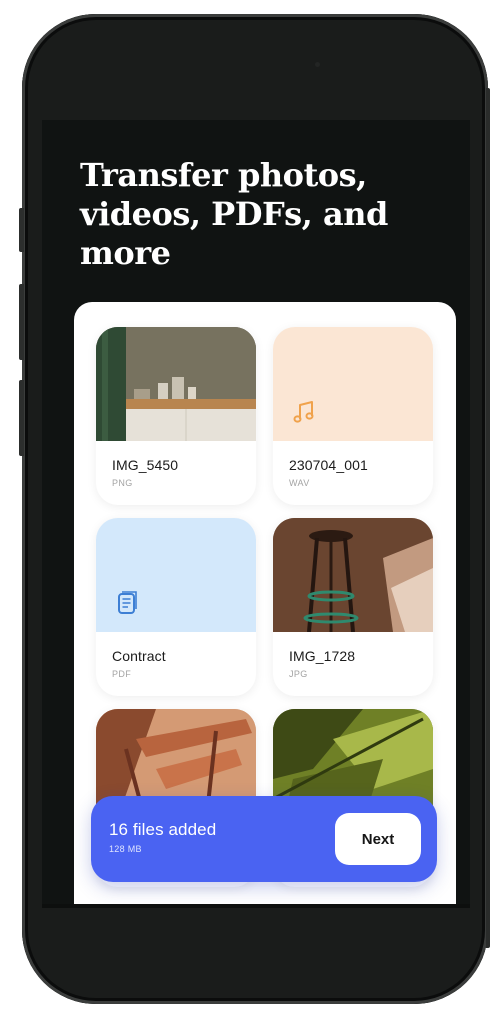  What do you see at coordinates (322, 656) in the screenshot?
I see `file-name: IMG_1728` at bounding box center [322, 656].